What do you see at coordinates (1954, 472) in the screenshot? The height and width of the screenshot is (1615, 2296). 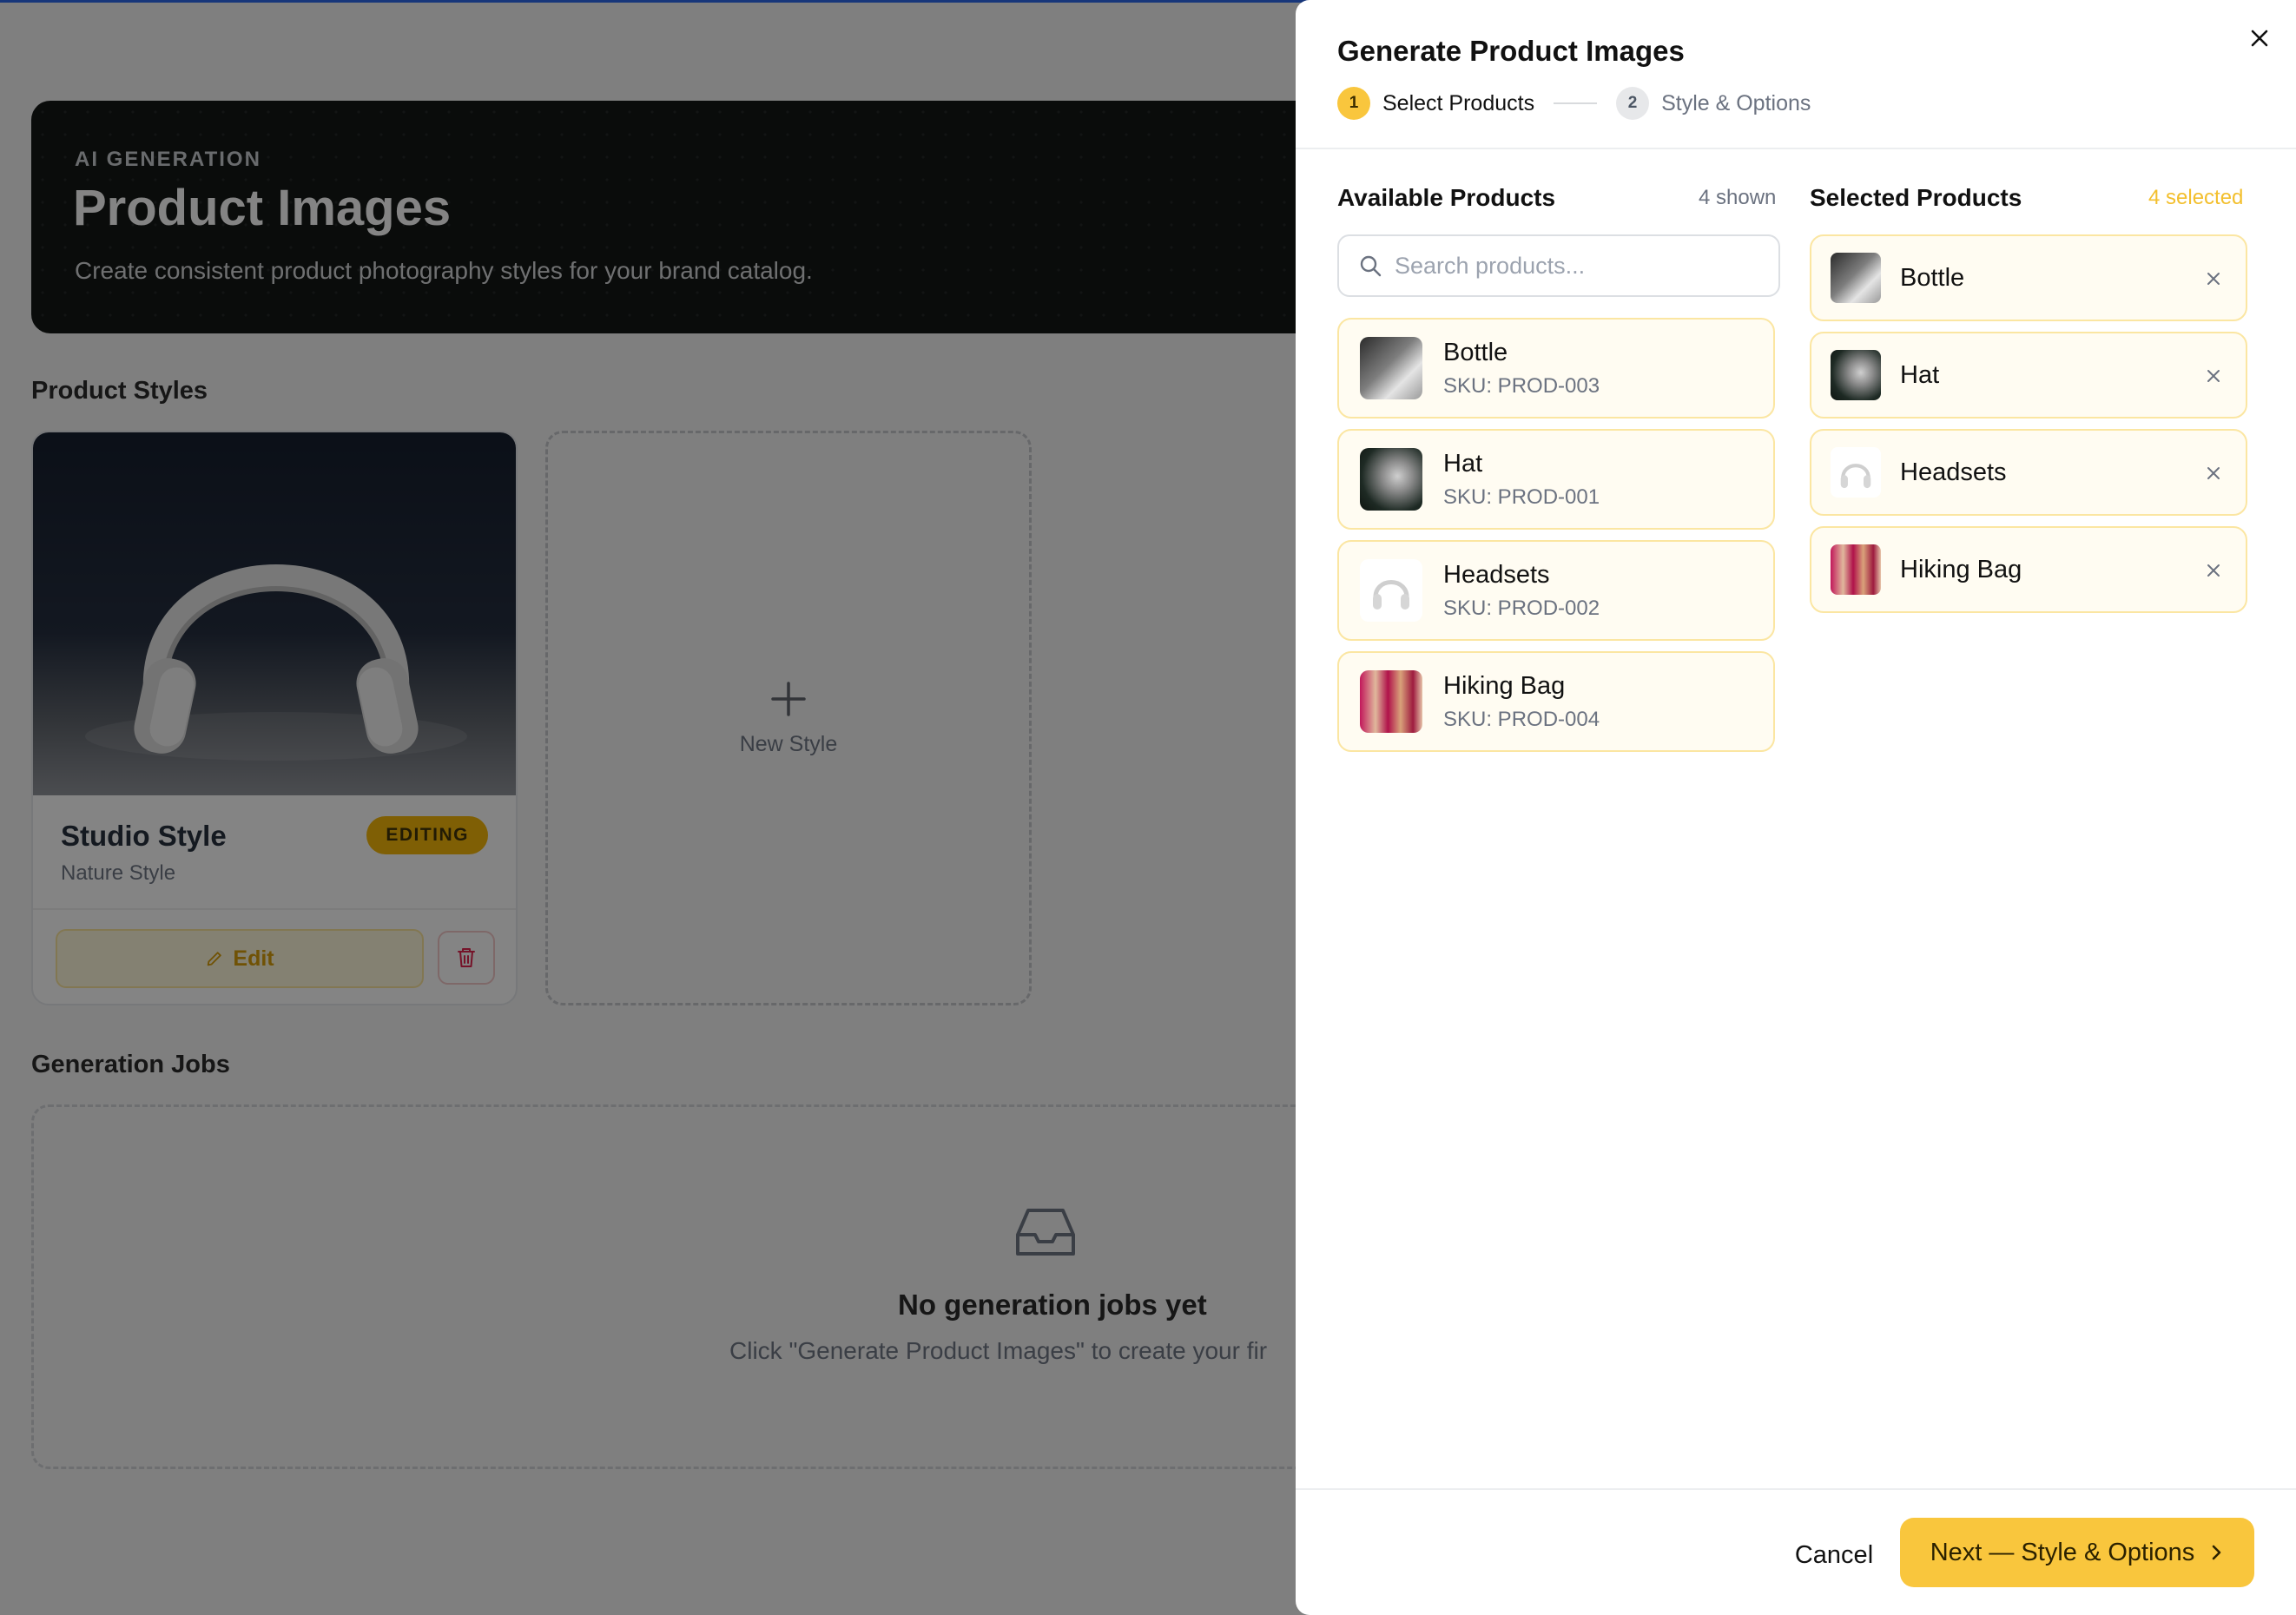 I see `selected-product-name: Headsets` at bounding box center [1954, 472].